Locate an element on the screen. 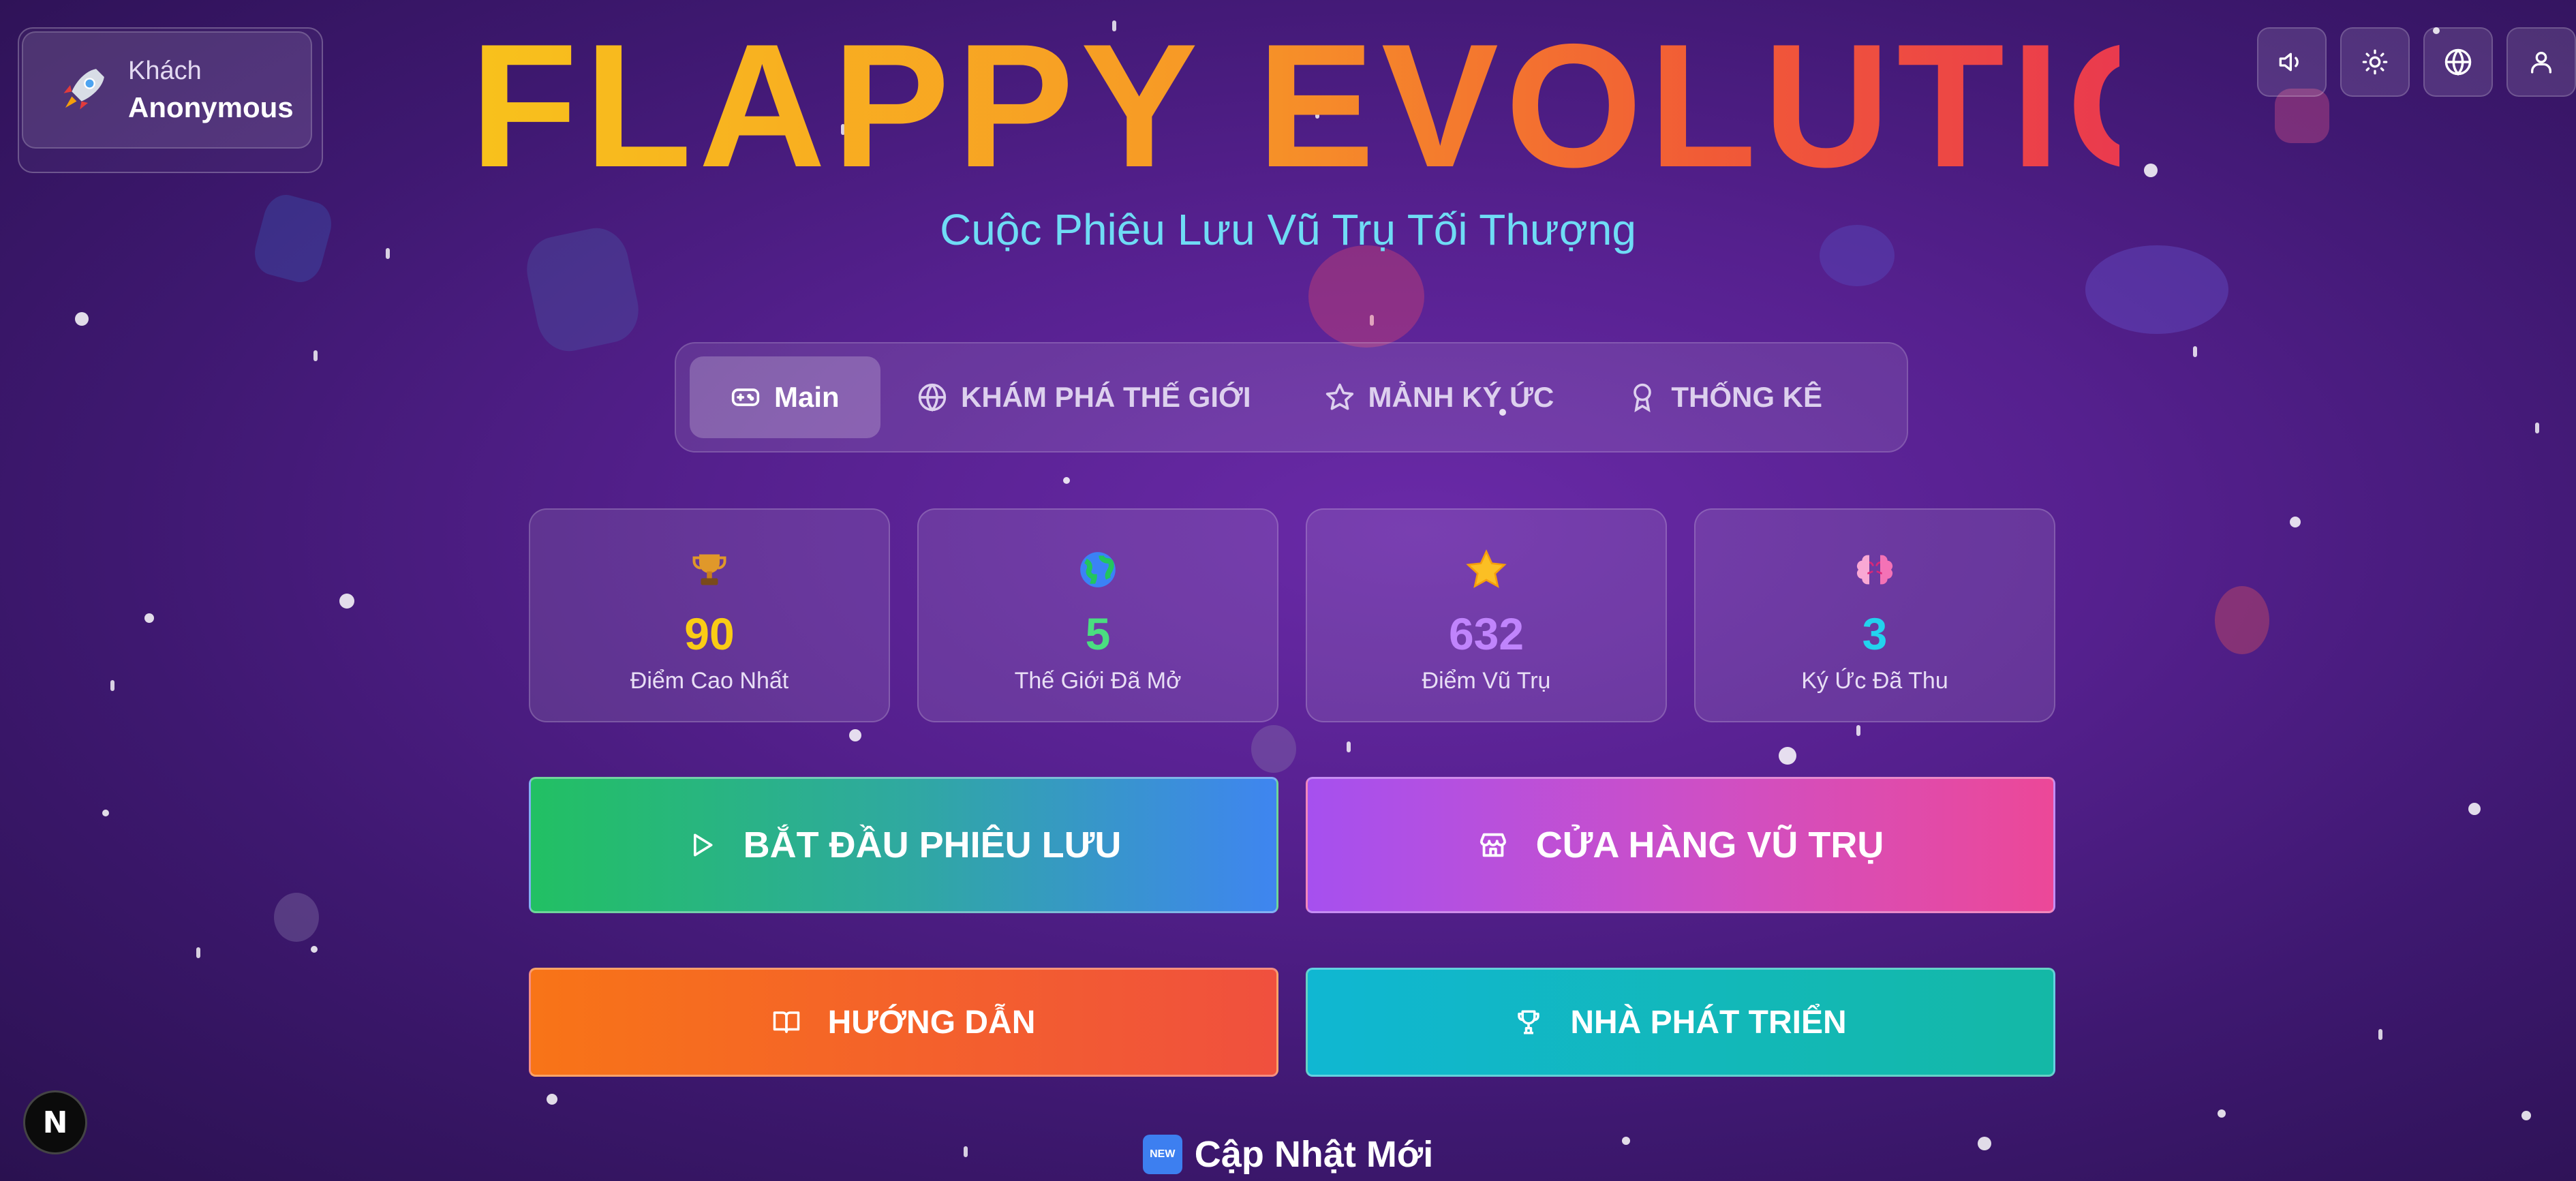 This screenshot has height=1181, width=2576. user-name-label: Anonymous is located at coordinates (211, 107).